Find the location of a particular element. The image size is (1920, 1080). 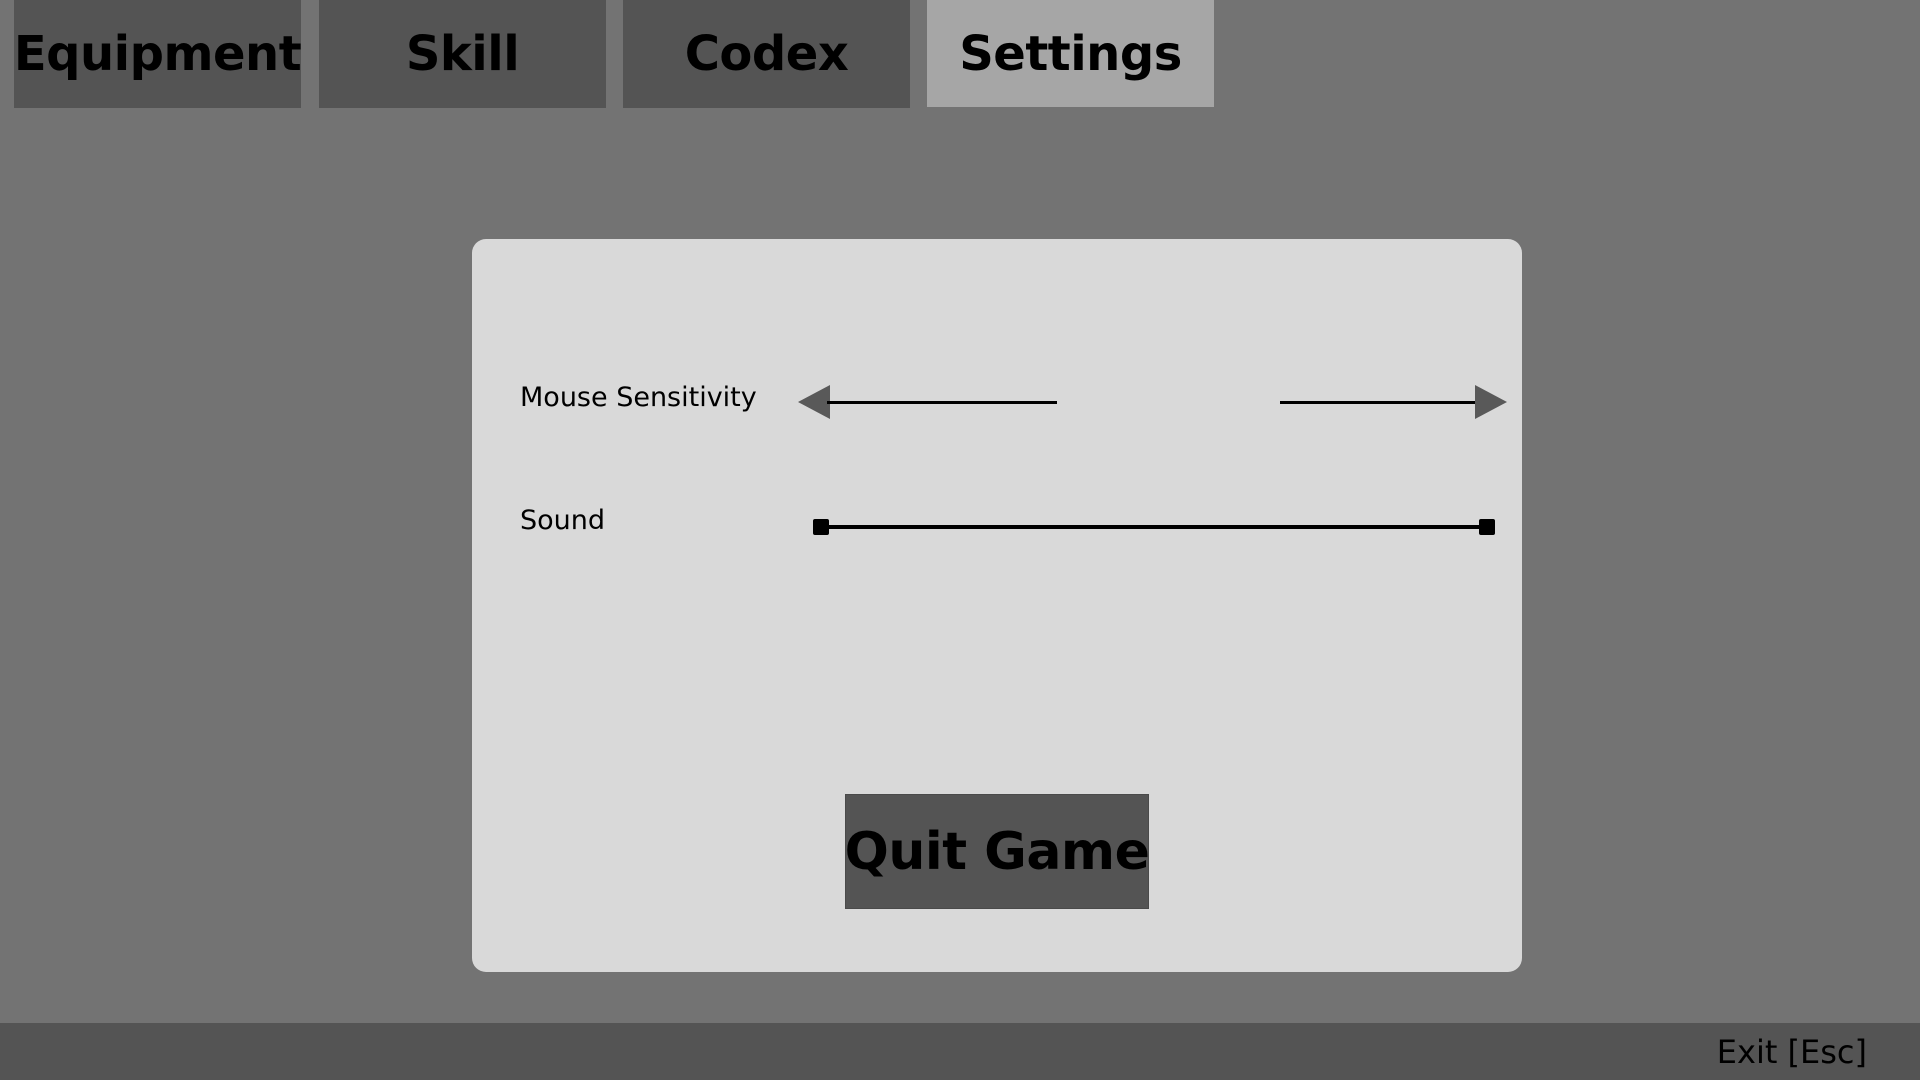

sensitivity-decrease-arrow-icon is located at coordinates (814, 402).